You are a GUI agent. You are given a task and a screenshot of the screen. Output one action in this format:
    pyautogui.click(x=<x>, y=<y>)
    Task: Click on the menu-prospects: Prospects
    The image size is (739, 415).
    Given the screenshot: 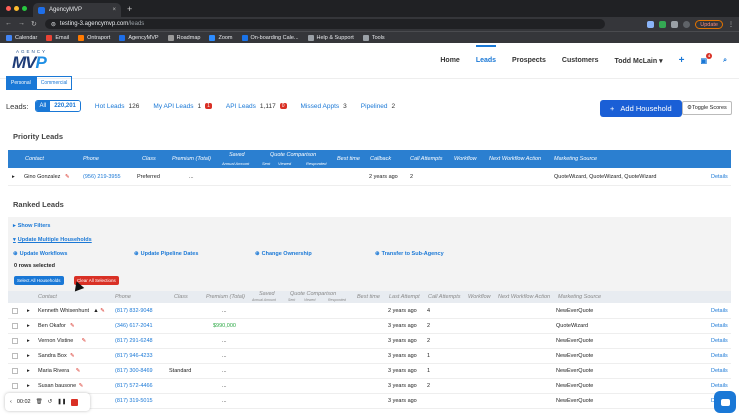 What is the action you would take?
    pyautogui.click(x=529, y=60)
    